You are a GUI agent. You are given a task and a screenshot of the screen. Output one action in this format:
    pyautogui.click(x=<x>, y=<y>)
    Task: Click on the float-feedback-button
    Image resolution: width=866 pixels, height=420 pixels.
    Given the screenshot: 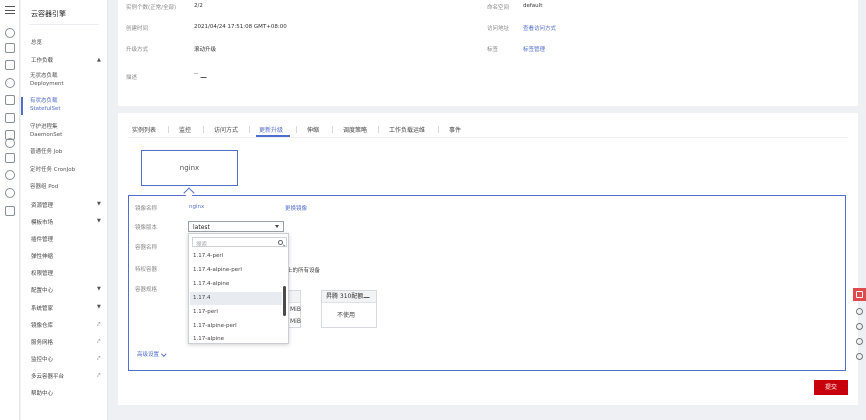 What is the action you would take?
    pyautogui.click(x=859, y=294)
    